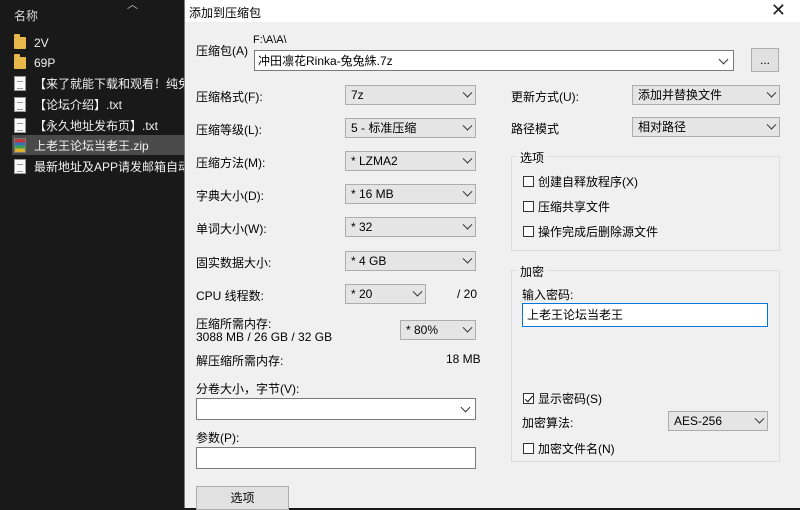 This screenshot has width=800, height=510. What do you see at coordinates (598, 232) in the screenshot?
I see `delete-after-label: 操作完成后删除源文件` at bounding box center [598, 232].